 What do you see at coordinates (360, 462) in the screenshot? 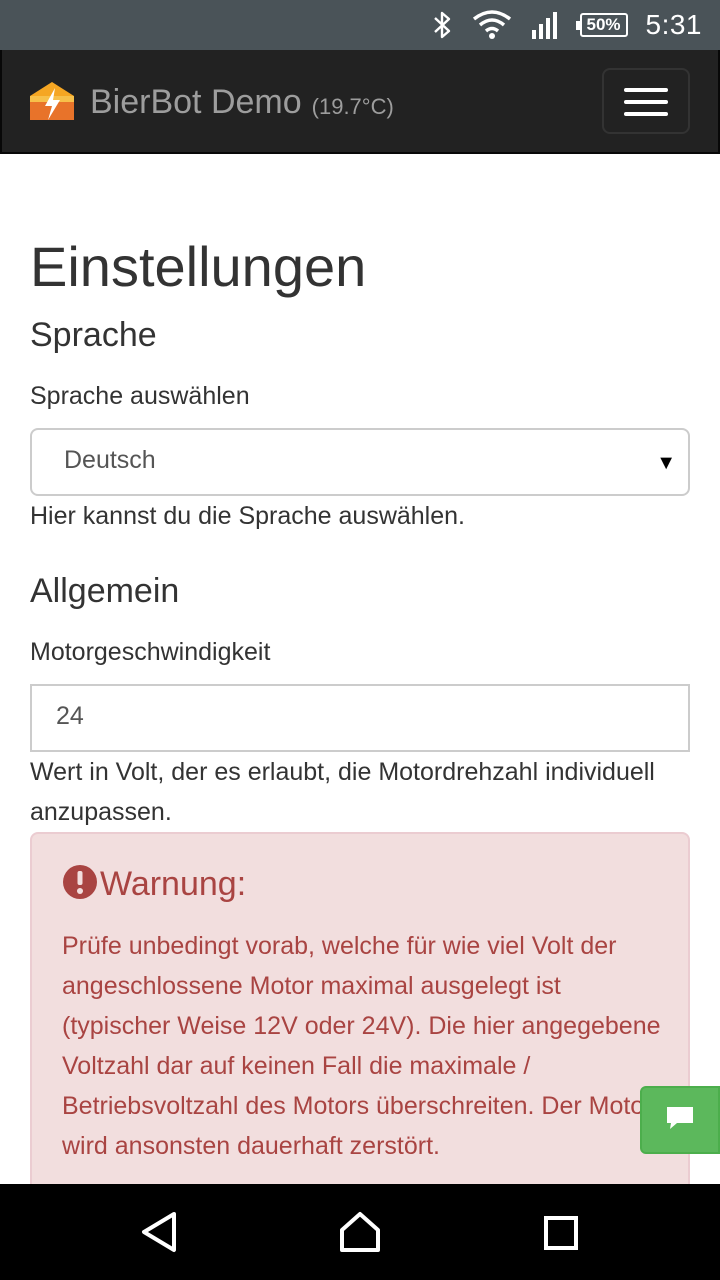
I see `language-select: Deutsch ▼` at bounding box center [360, 462].